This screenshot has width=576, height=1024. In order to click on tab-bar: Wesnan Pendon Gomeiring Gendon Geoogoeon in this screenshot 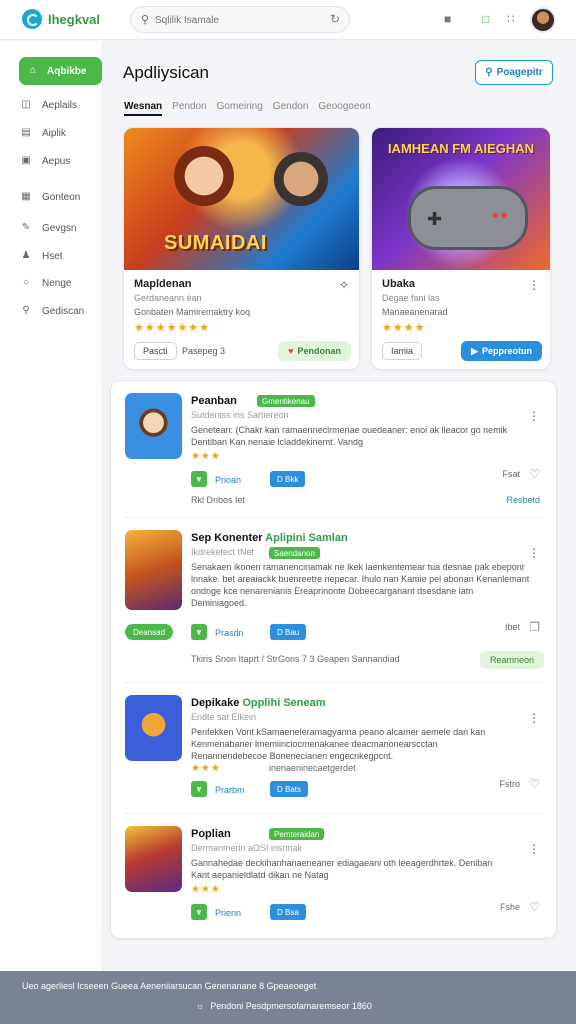, I will do `click(247, 108)`.